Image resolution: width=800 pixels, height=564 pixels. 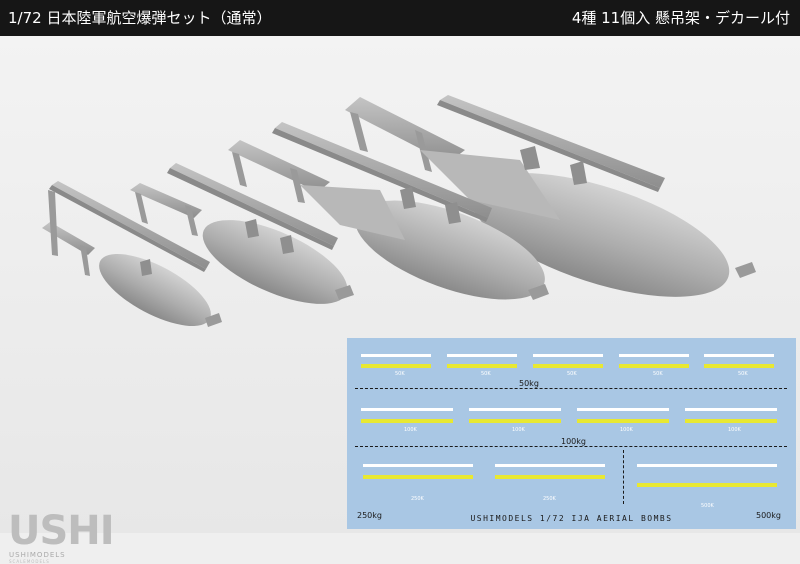 What do you see at coordinates (29, 561) in the screenshot?
I see `brand-tagline: SCALEMODELS` at bounding box center [29, 561].